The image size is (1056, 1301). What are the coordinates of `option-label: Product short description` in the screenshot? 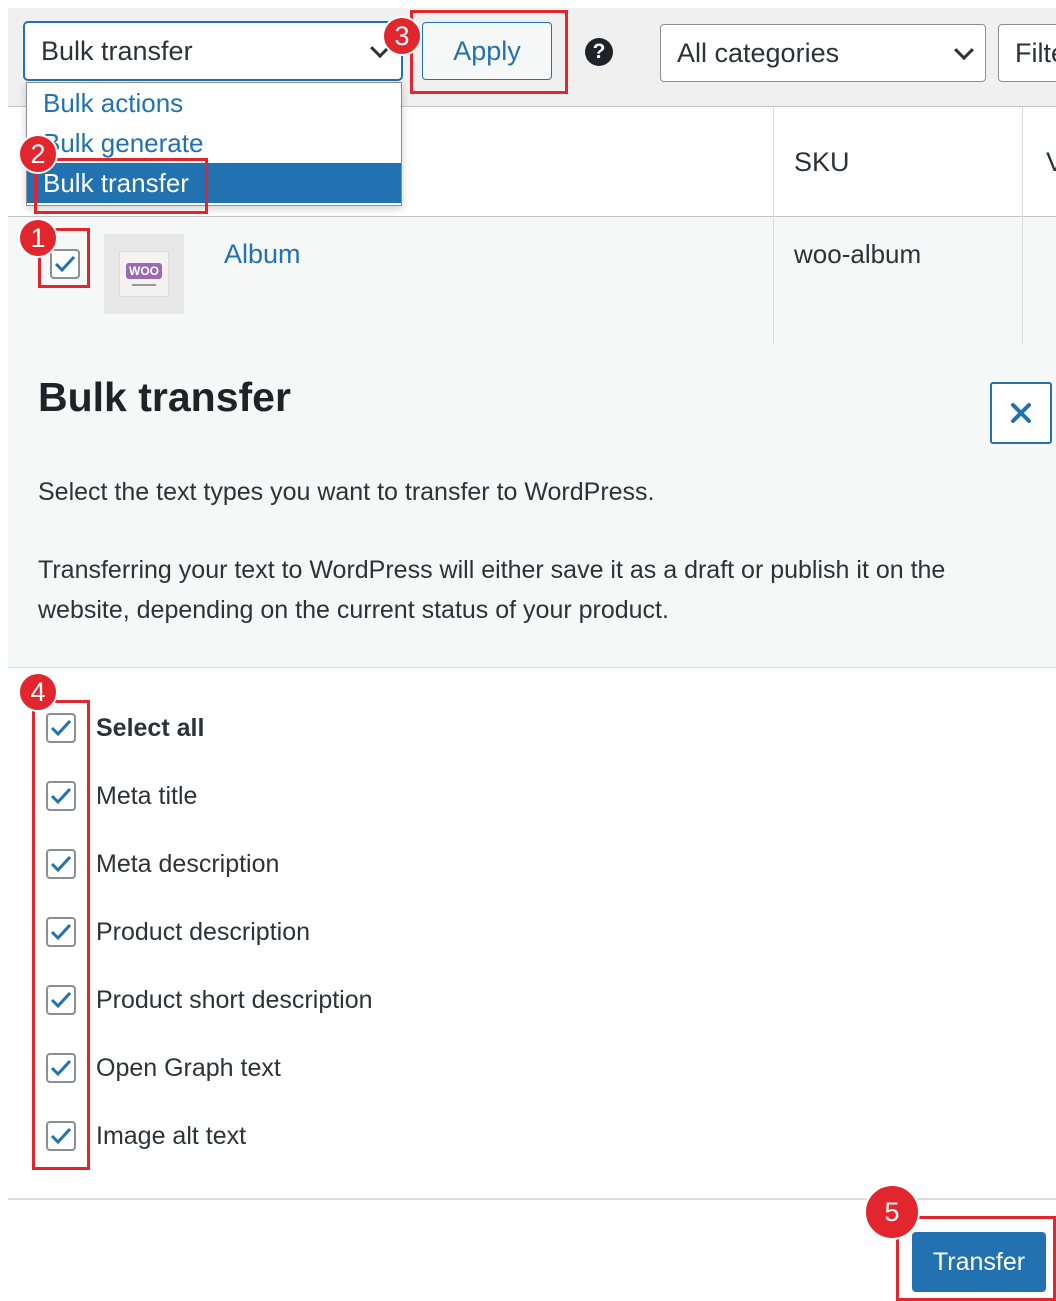 It's located at (234, 999).